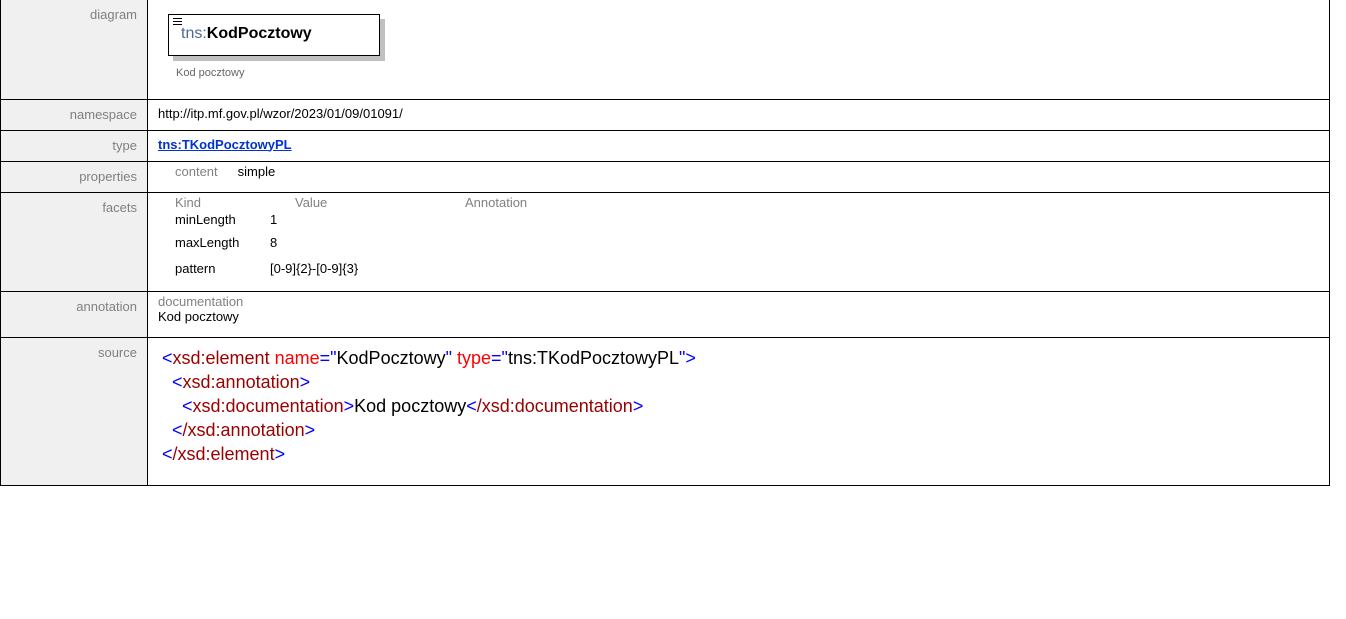 The image size is (1346, 619). I want to click on annotation-key: documentation, so click(201, 301).